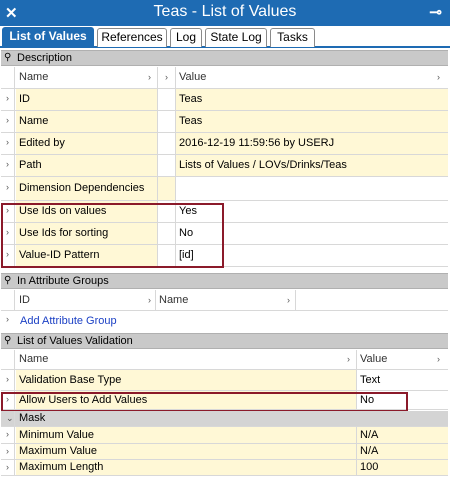  What do you see at coordinates (68, 321) in the screenshot?
I see `add-attribute-group-link: Add Attribute Group` at bounding box center [68, 321].